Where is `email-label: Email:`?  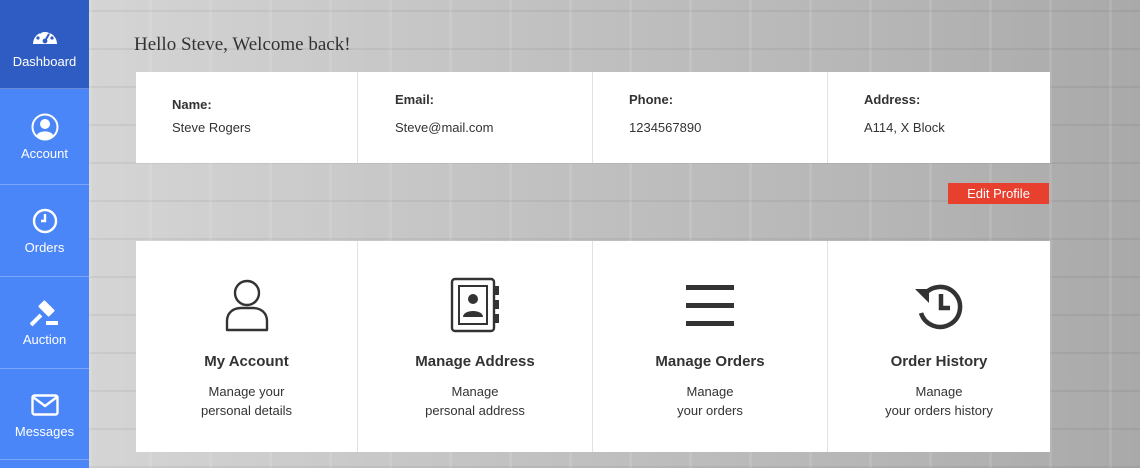
email-label: Email: is located at coordinates (415, 99).